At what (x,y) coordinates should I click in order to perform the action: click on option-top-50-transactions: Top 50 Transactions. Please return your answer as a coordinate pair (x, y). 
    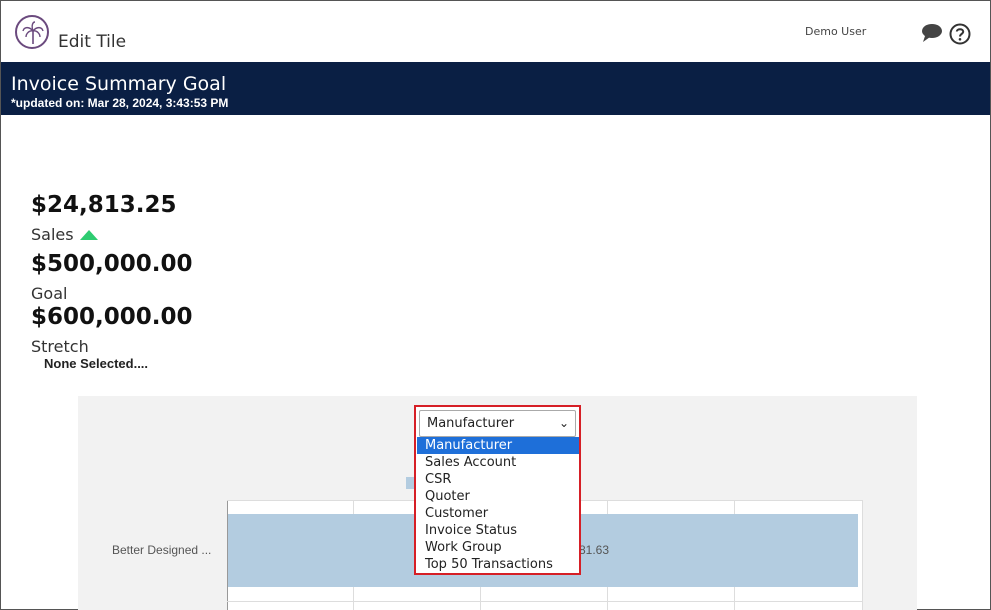
    Looking at the image, I should click on (498, 564).